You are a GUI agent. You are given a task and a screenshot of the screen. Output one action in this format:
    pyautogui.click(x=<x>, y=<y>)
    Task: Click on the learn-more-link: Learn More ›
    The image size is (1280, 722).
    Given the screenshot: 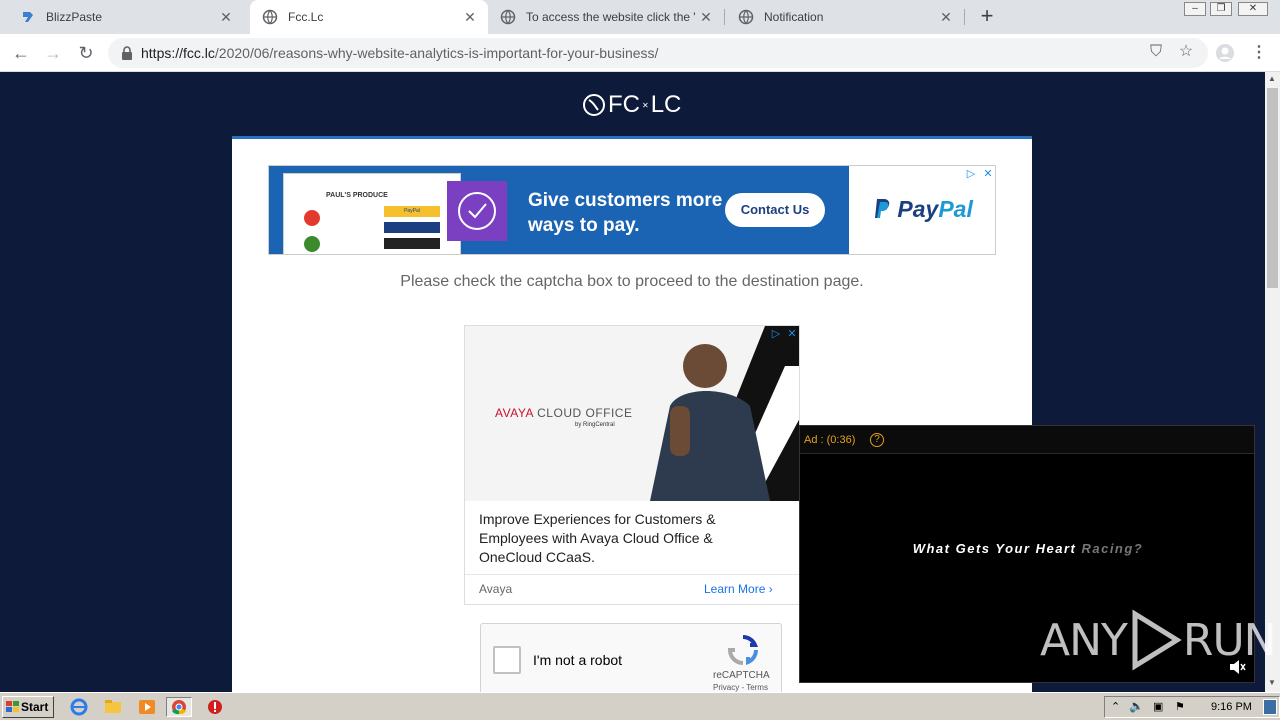 What is the action you would take?
    pyautogui.click(x=738, y=589)
    